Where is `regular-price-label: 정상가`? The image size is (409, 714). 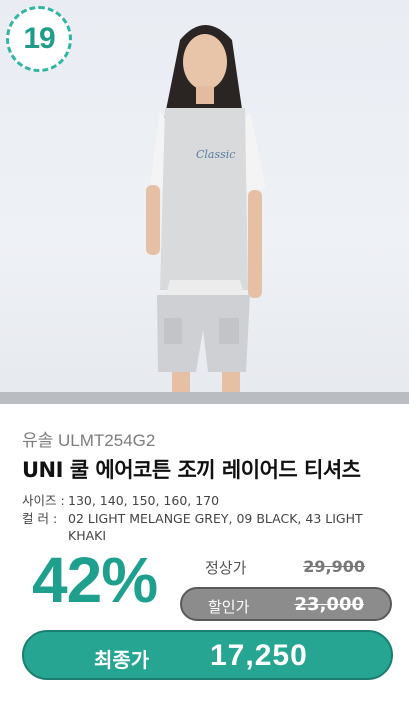 regular-price-label: 정상가 is located at coordinates (226, 568).